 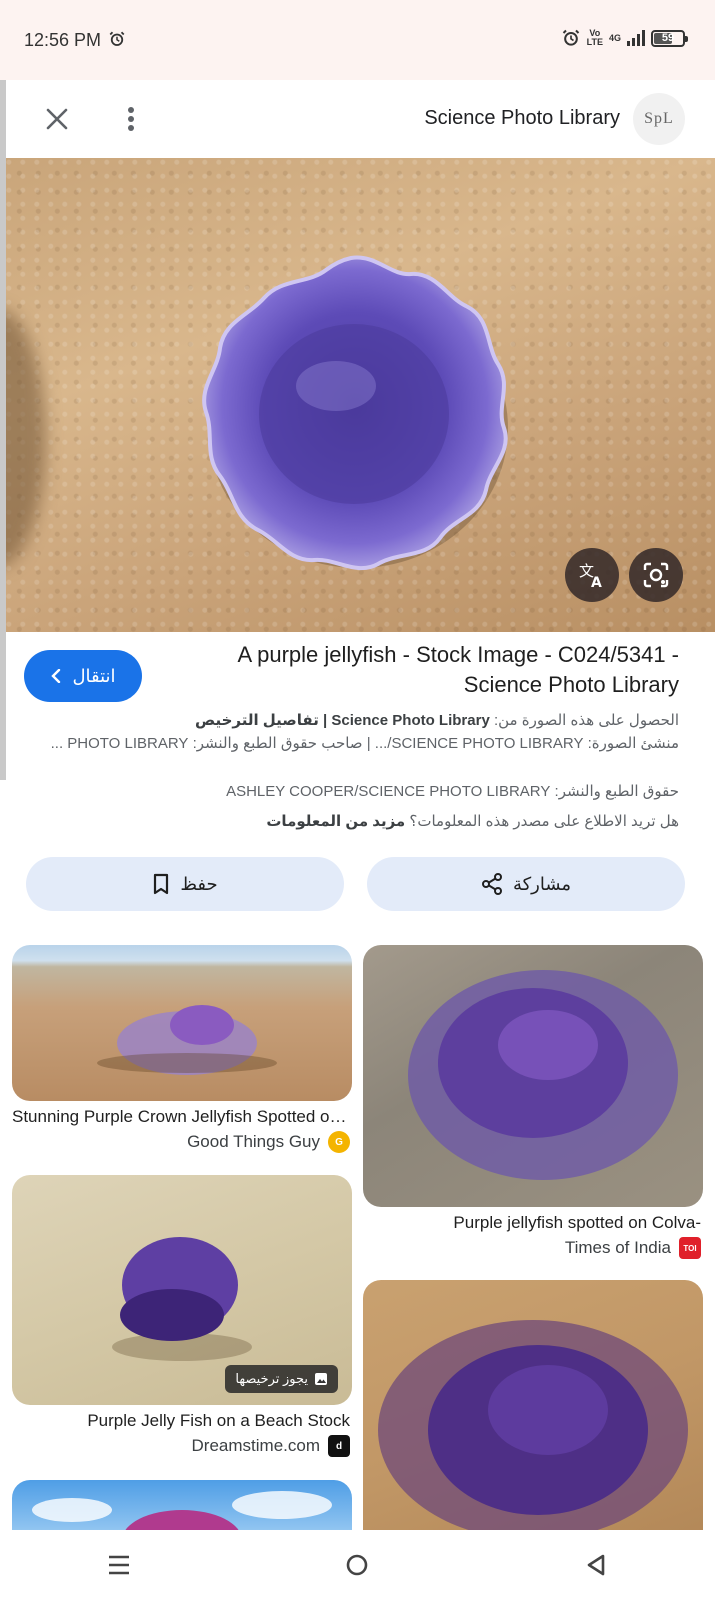 I want to click on visit-label: انتقال, so click(x=94, y=675).